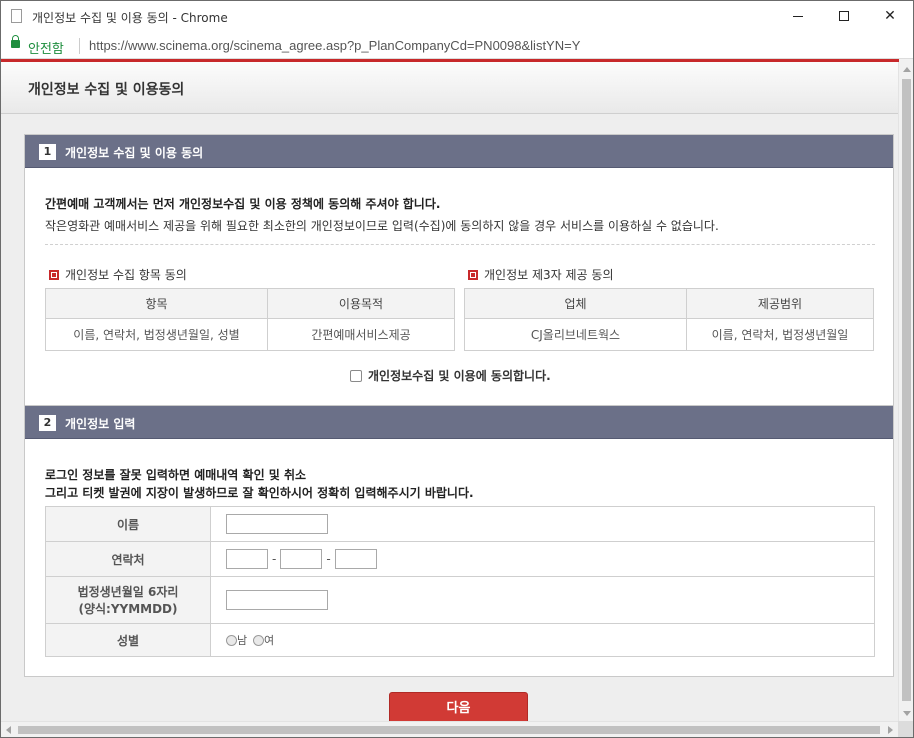  I want to click on birth-input, so click(277, 600).